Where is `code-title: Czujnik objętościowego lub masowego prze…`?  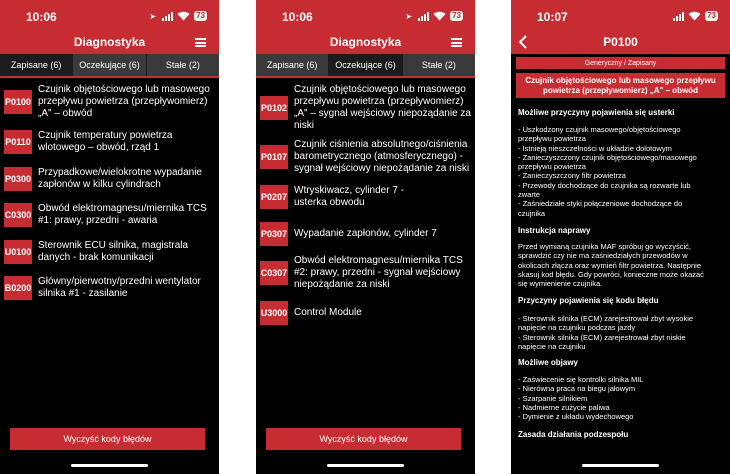 code-title: Czujnik objętościowego lub masowego prze… is located at coordinates (620, 85).